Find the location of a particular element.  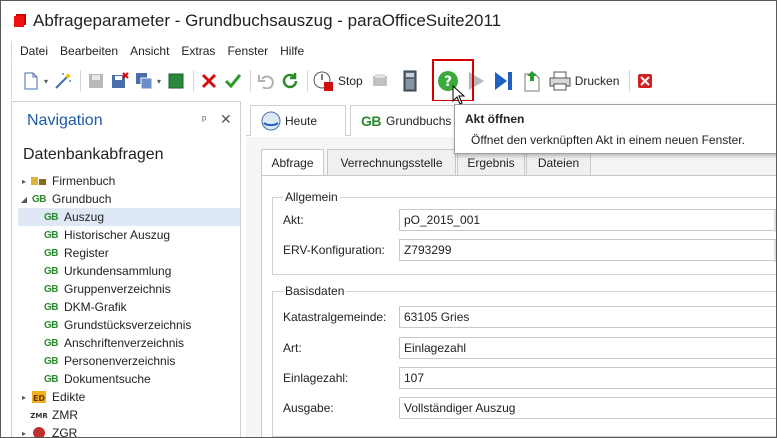

svg-text: ZMR is located at coordinates (39, 416).